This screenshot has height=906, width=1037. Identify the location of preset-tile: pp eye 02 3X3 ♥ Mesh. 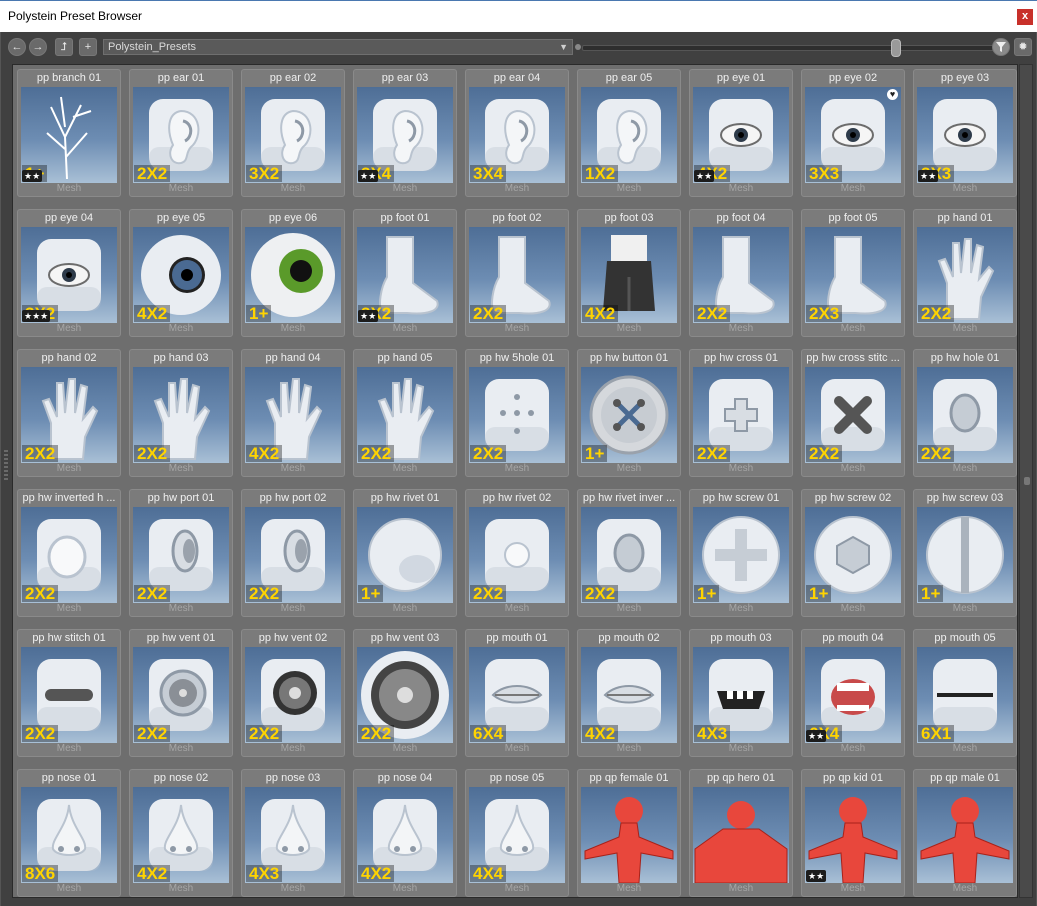
(853, 133).